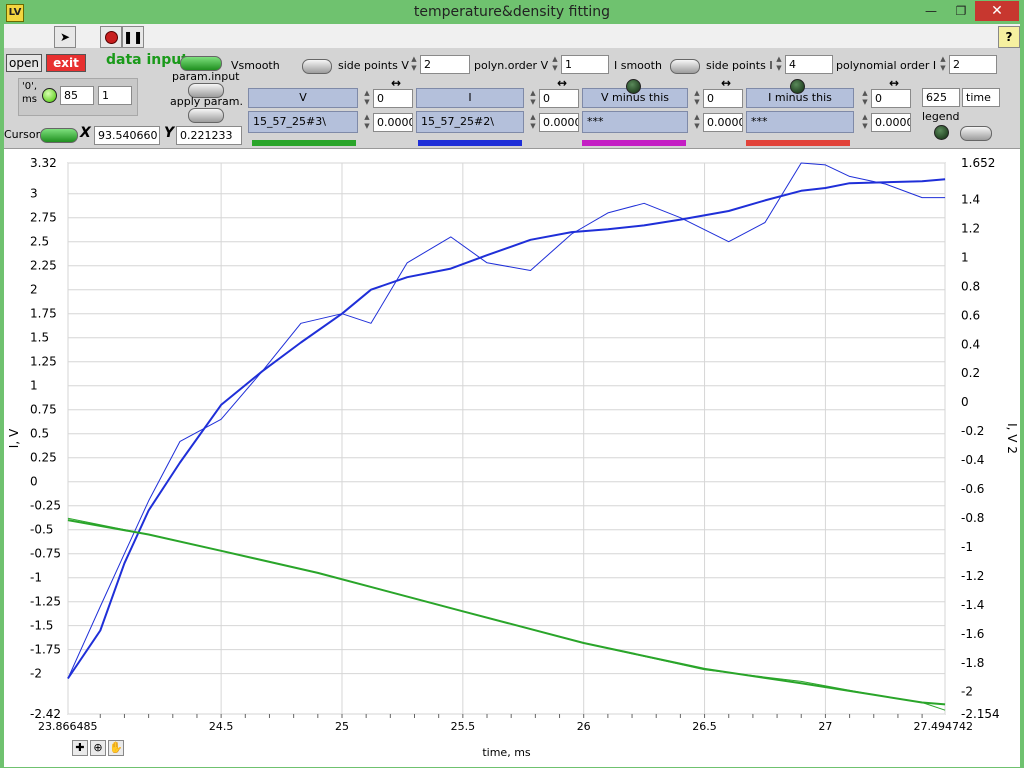 Image resolution: width=1024 pixels, height=768 pixels. I want to click on channel-i-minus-led, so click(797, 86).